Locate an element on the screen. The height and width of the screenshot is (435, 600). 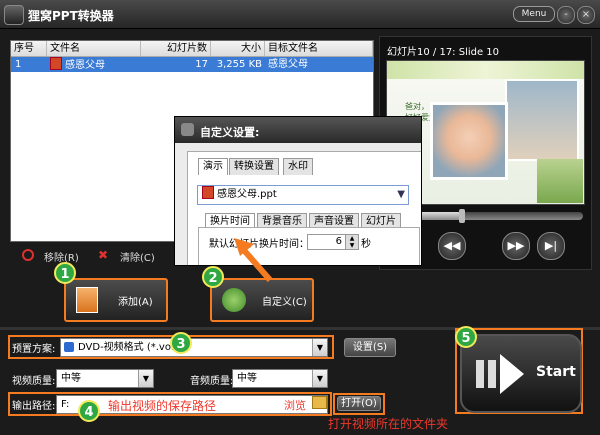
add-button-label: 添加(A) is located at coordinates (135, 302).